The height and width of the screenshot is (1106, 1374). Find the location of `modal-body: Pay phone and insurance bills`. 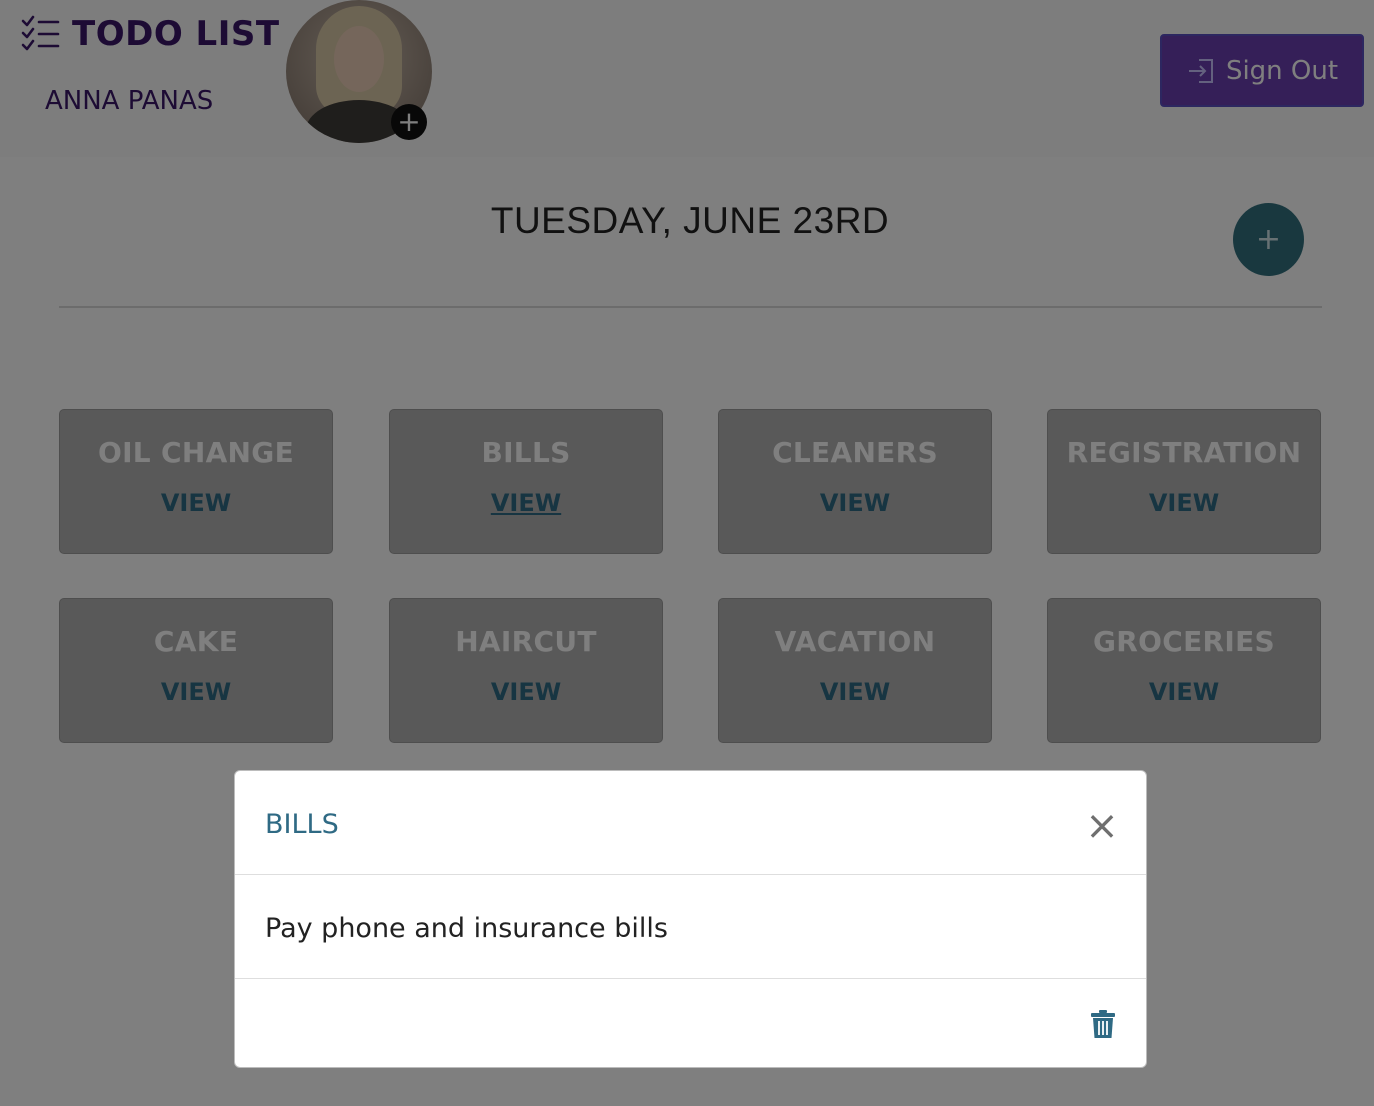

modal-body: Pay phone and insurance bills is located at coordinates (690, 927).